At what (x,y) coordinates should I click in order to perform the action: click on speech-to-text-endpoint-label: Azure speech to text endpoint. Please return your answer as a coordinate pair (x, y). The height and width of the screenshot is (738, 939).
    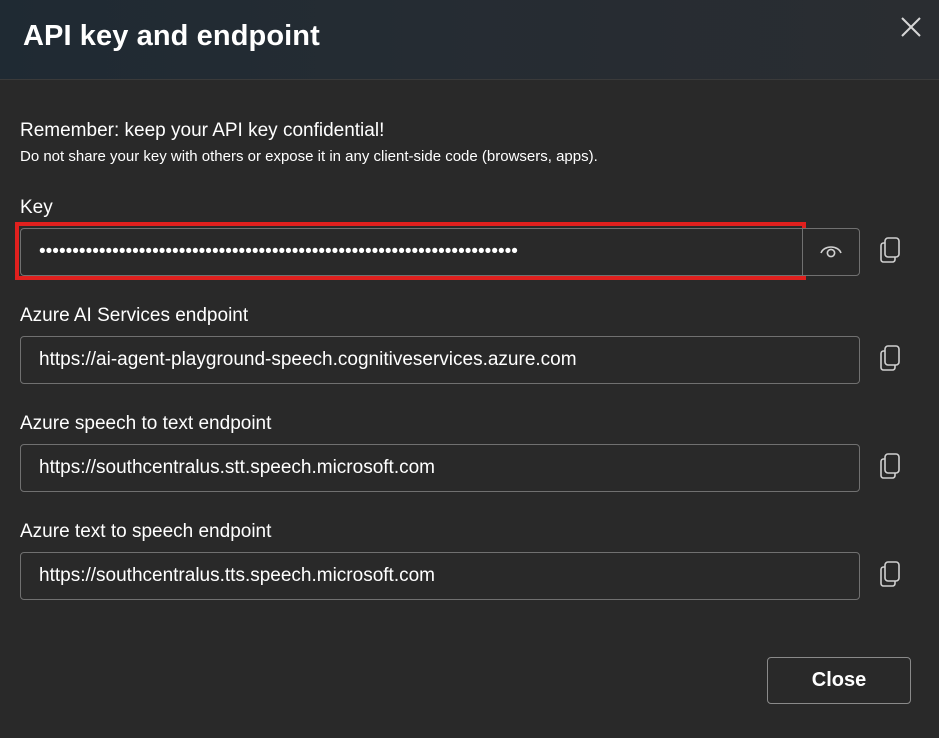
    Looking at the image, I should click on (146, 423).